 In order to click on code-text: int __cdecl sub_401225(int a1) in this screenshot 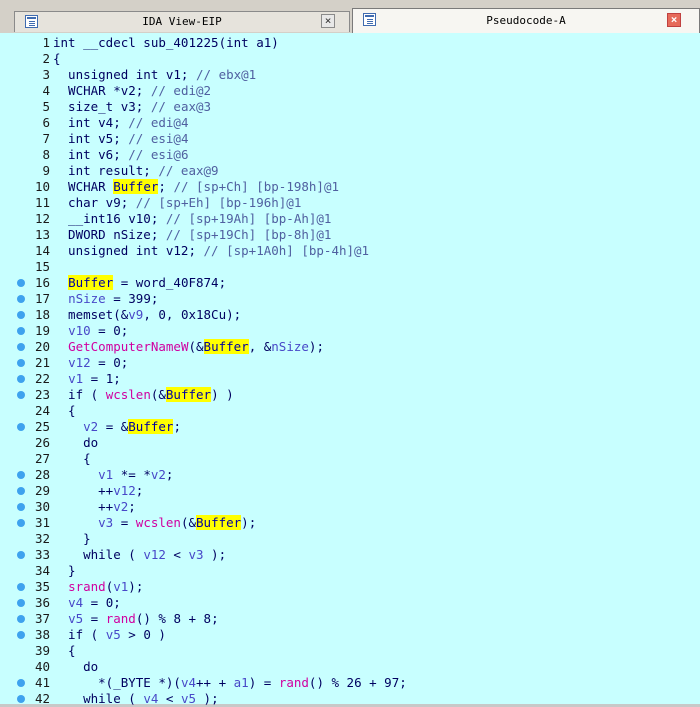, I will do `click(166, 43)`.